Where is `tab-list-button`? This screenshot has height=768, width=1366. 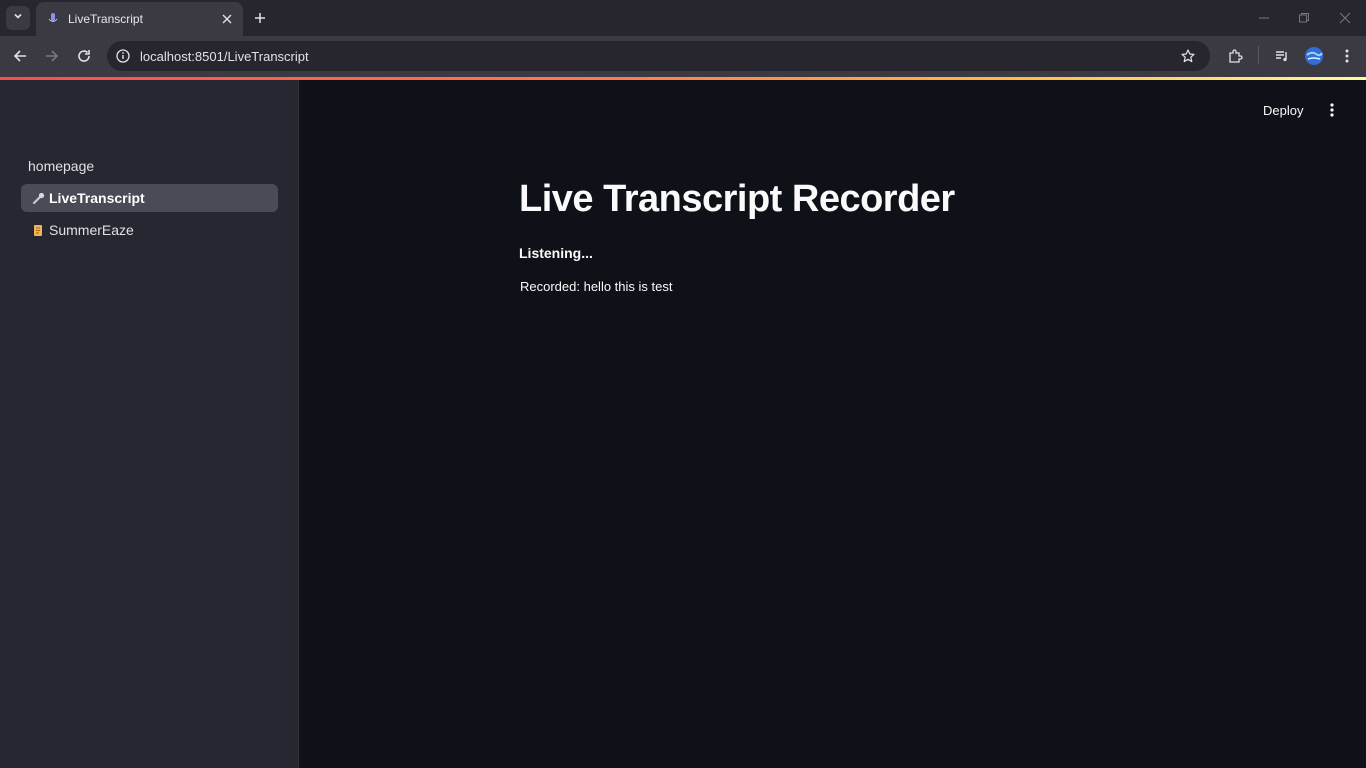 tab-list-button is located at coordinates (18, 18).